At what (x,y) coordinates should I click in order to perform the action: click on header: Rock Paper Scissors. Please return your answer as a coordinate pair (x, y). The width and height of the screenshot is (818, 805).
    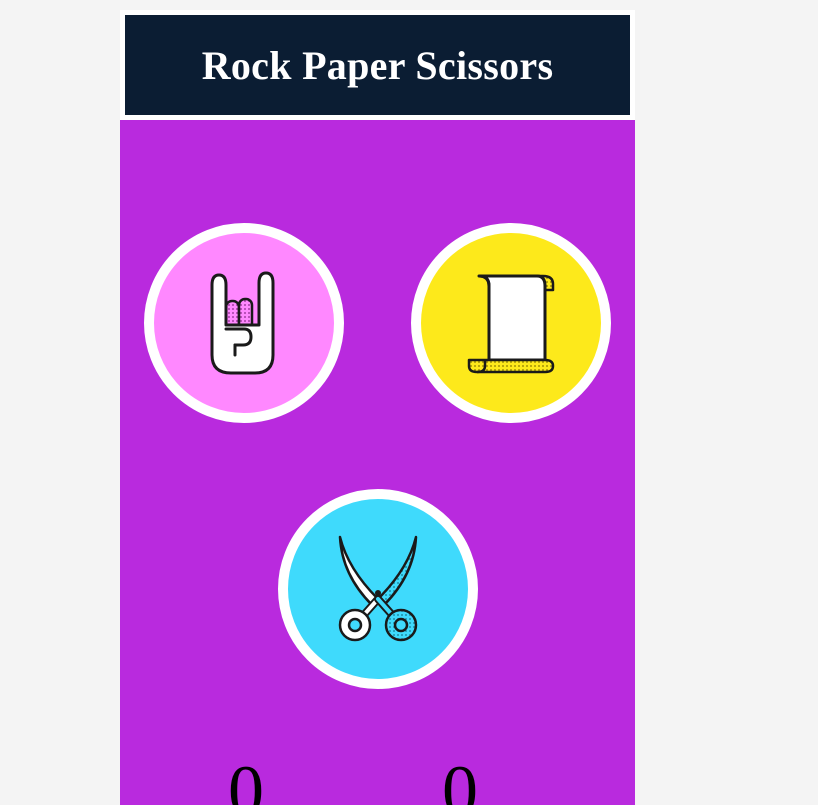
    Looking at the image, I should click on (377, 65).